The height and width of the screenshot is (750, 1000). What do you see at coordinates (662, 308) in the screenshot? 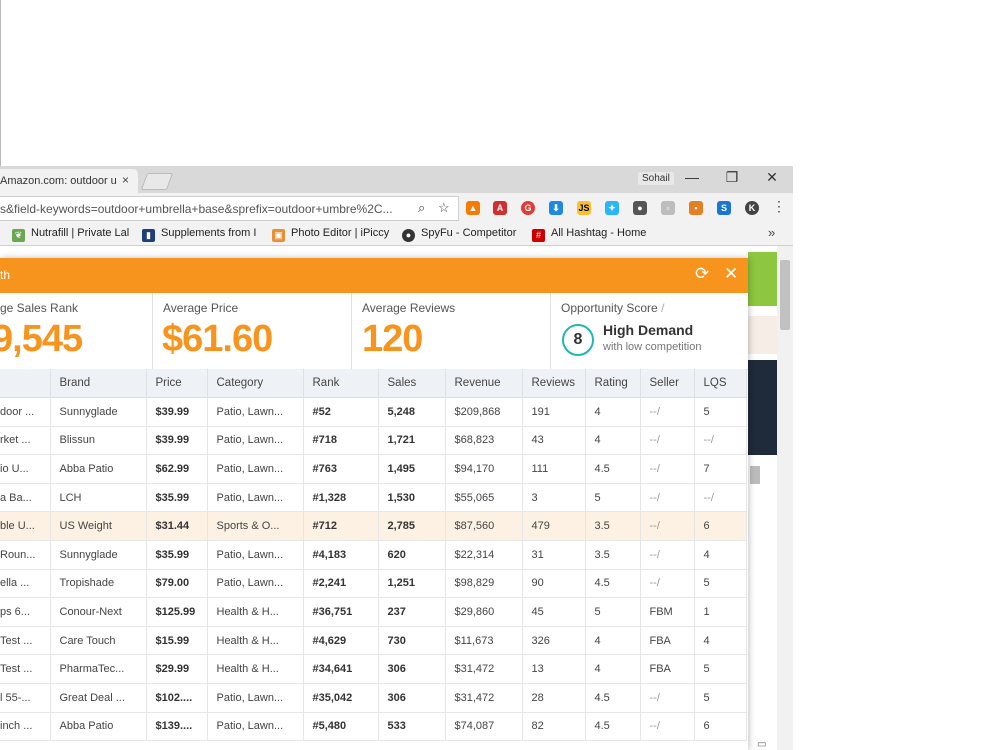
I see `info-icon: /` at bounding box center [662, 308].